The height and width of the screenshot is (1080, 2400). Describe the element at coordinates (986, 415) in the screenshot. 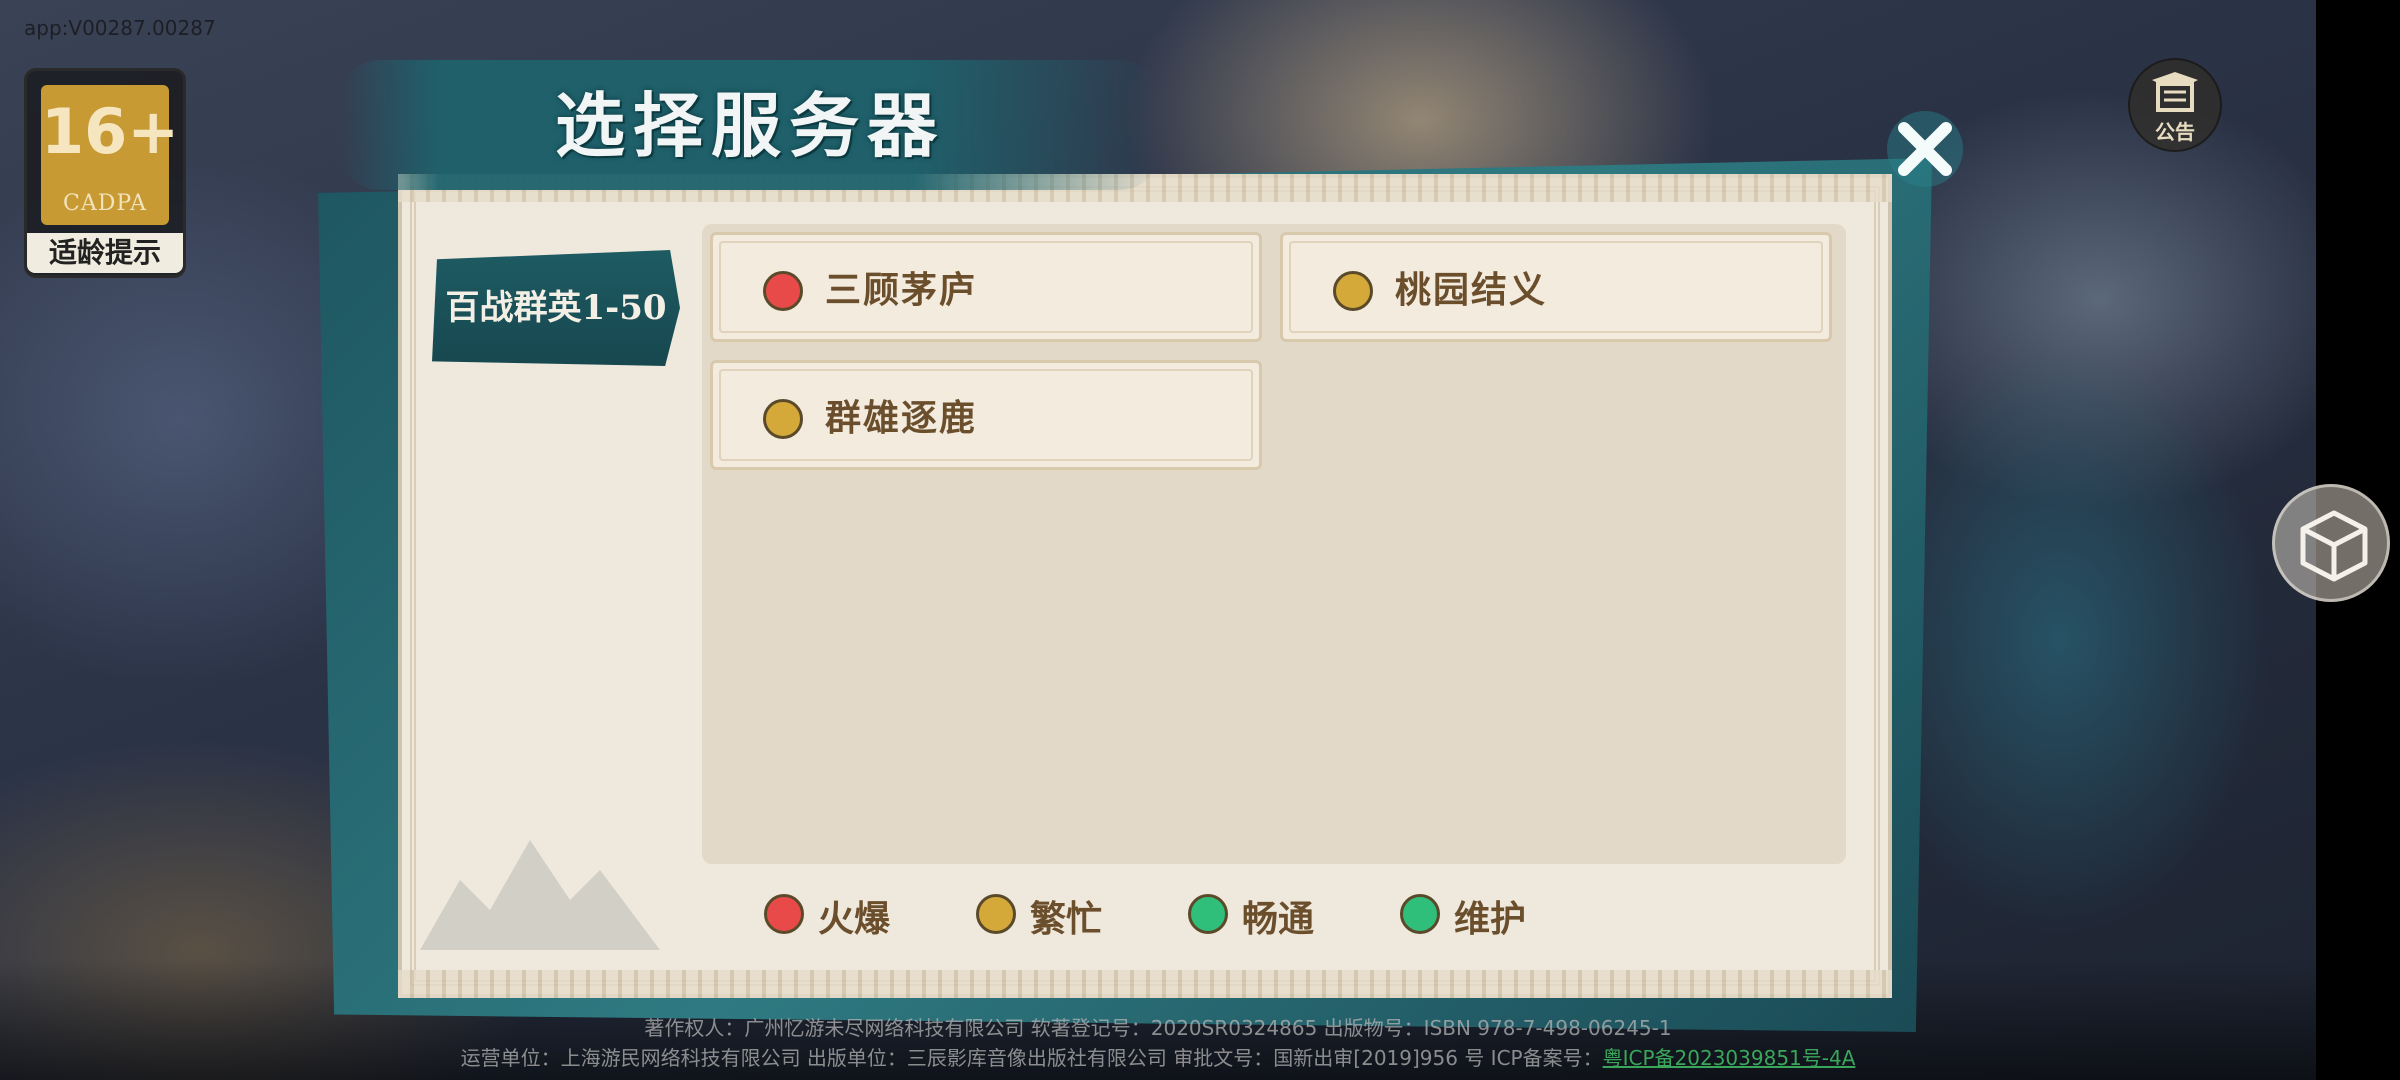

I see `server-button-qunxiongzhulu: 群雄逐鹿` at that location.